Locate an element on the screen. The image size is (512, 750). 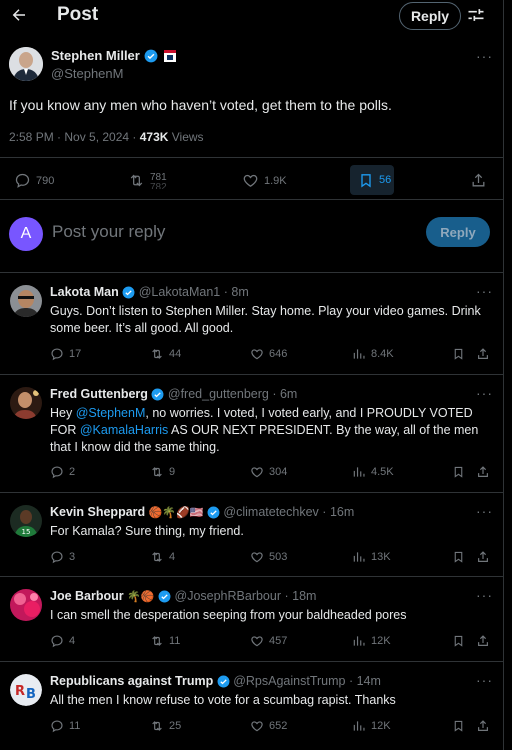
reply-time: 16m is located at coordinates (342, 512).